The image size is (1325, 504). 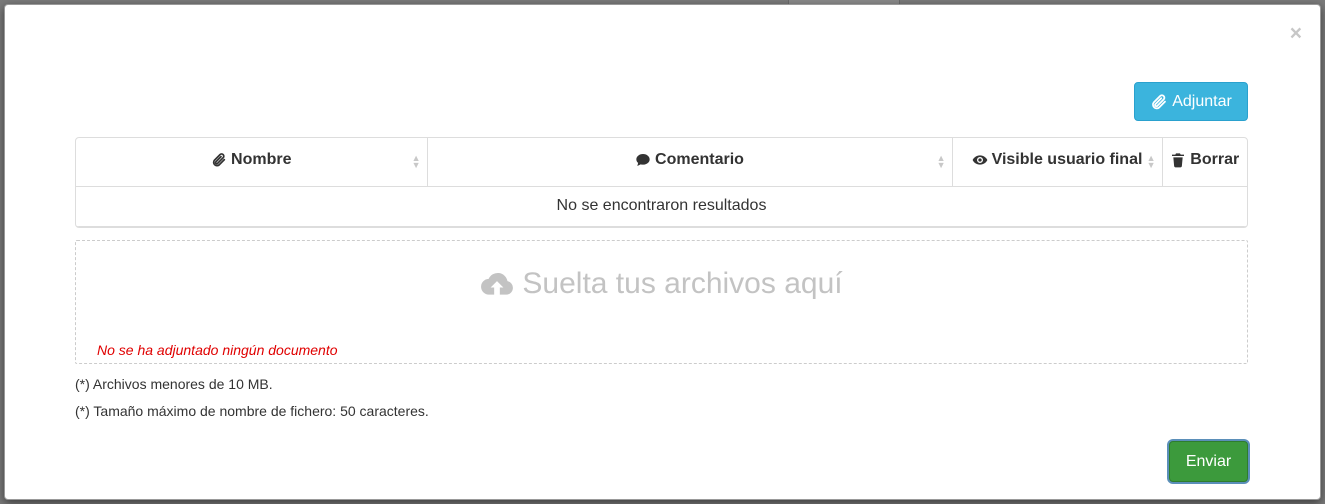 I want to click on dropzone-text: Suelta tus archivos aquí, so click(x=682, y=283).